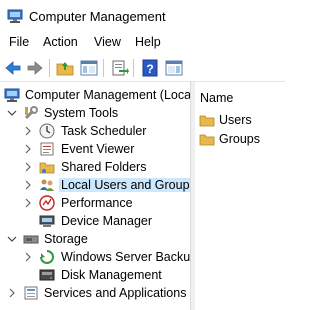  Describe the element at coordinates (31, 239) in the screenshot. I see `storage-icon` at that location.